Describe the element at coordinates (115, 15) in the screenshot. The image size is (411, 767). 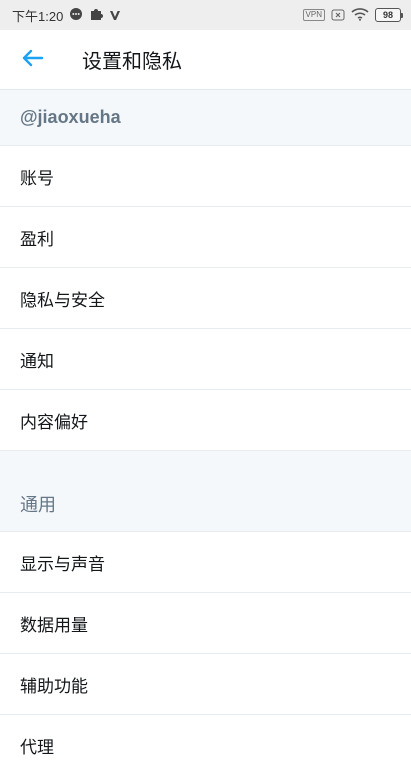
I see `v-logo-icon` at that location.